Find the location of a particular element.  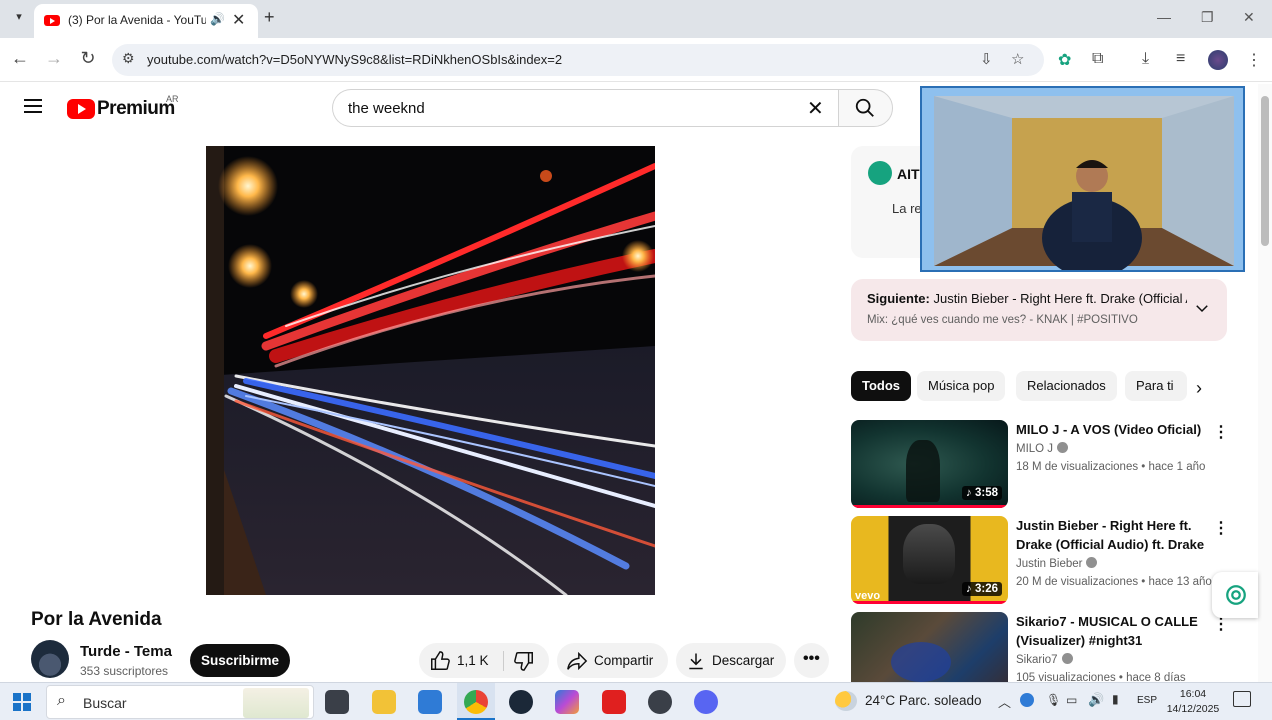

restore-icon: ❐ is located at coordinates (1207, 17).